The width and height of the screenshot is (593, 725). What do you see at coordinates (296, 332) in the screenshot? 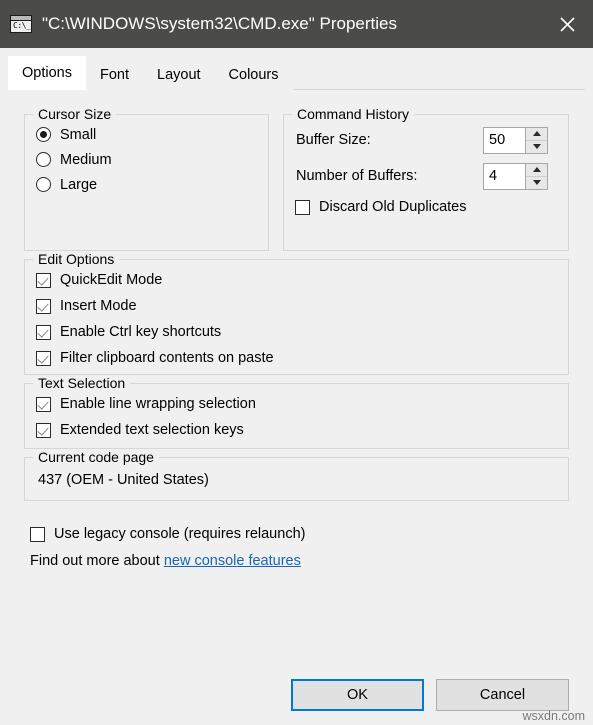
I see `checkbox-enable-ctrl-key-shortcuts: Enable Ctrl key shortcuts` at bounding box center [296, 332].